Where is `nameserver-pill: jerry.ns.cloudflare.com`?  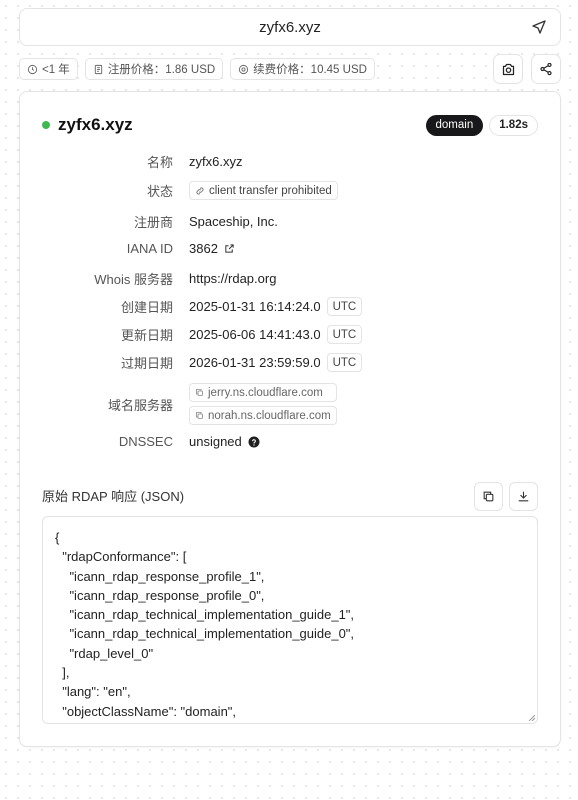
nameserver-pill: jerry.ns.cloudflare.com is located at coordinates (263, 392).